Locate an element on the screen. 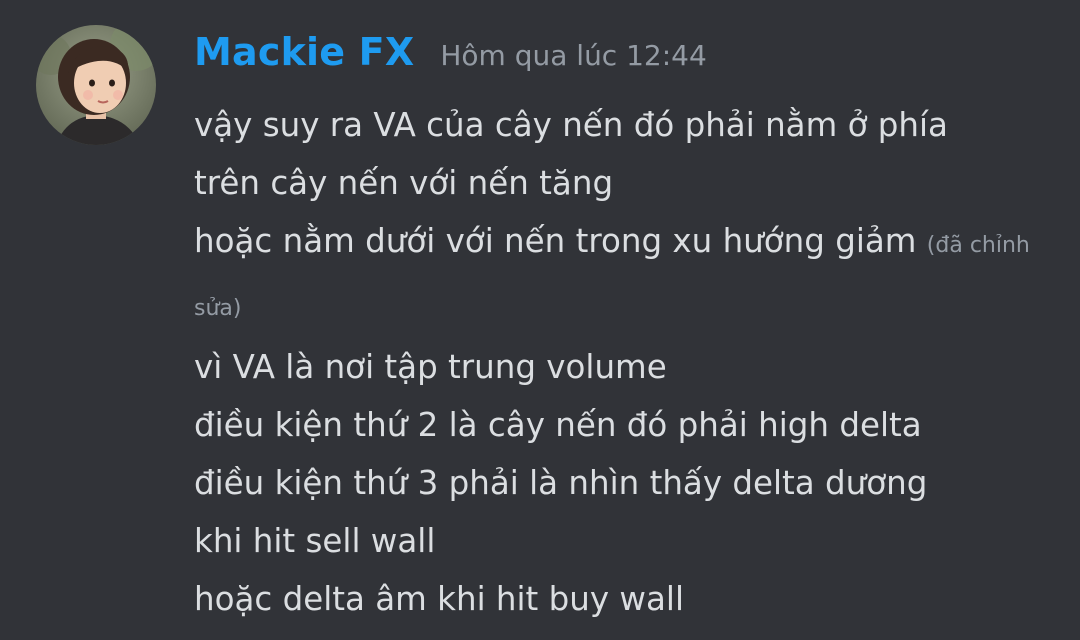 This screenshot has height=640, width=1080. avatar is located at coordinates (96, 85).